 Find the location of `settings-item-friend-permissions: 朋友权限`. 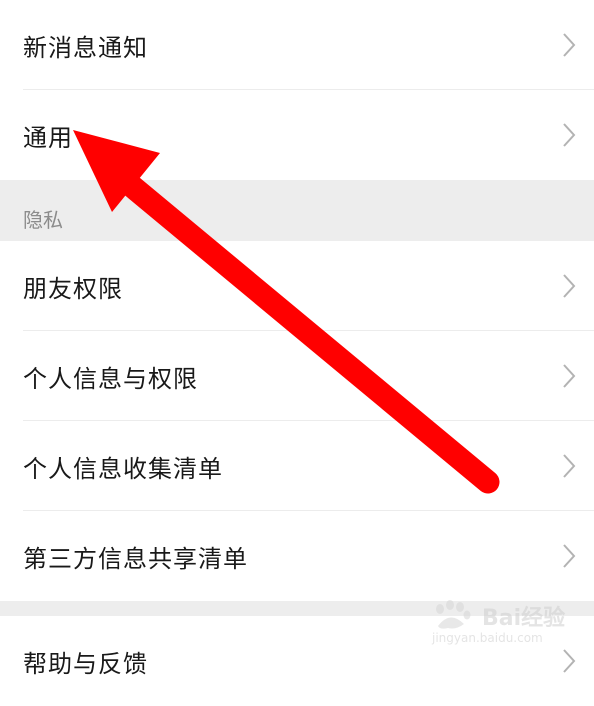

settings-item-friend-permissions: 朋友权限 is located at coordinates (297, 286).